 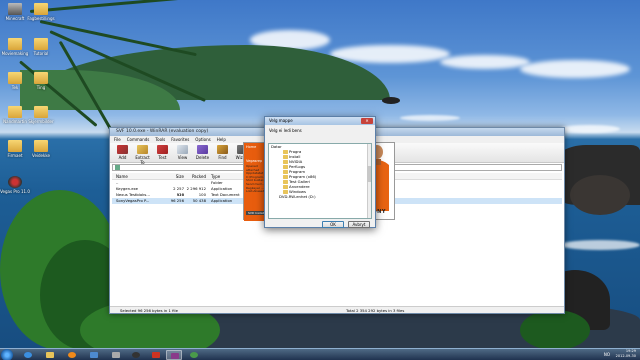 I want to click on desktop-icon-folder: Ting, so click(x=41, y=81).